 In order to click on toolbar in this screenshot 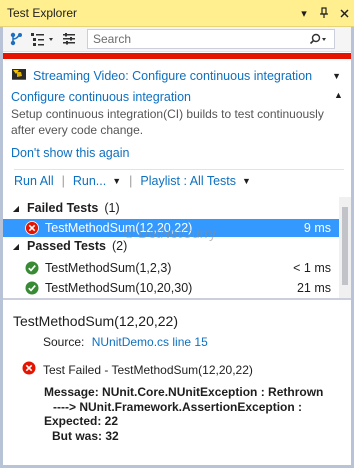, I will do `click(177, 39)`.